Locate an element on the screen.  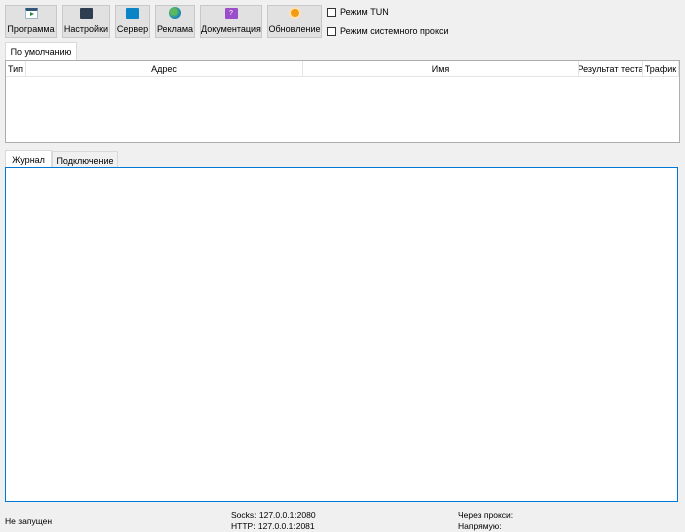
server-folder-icon is located at coordinates (132, 13).